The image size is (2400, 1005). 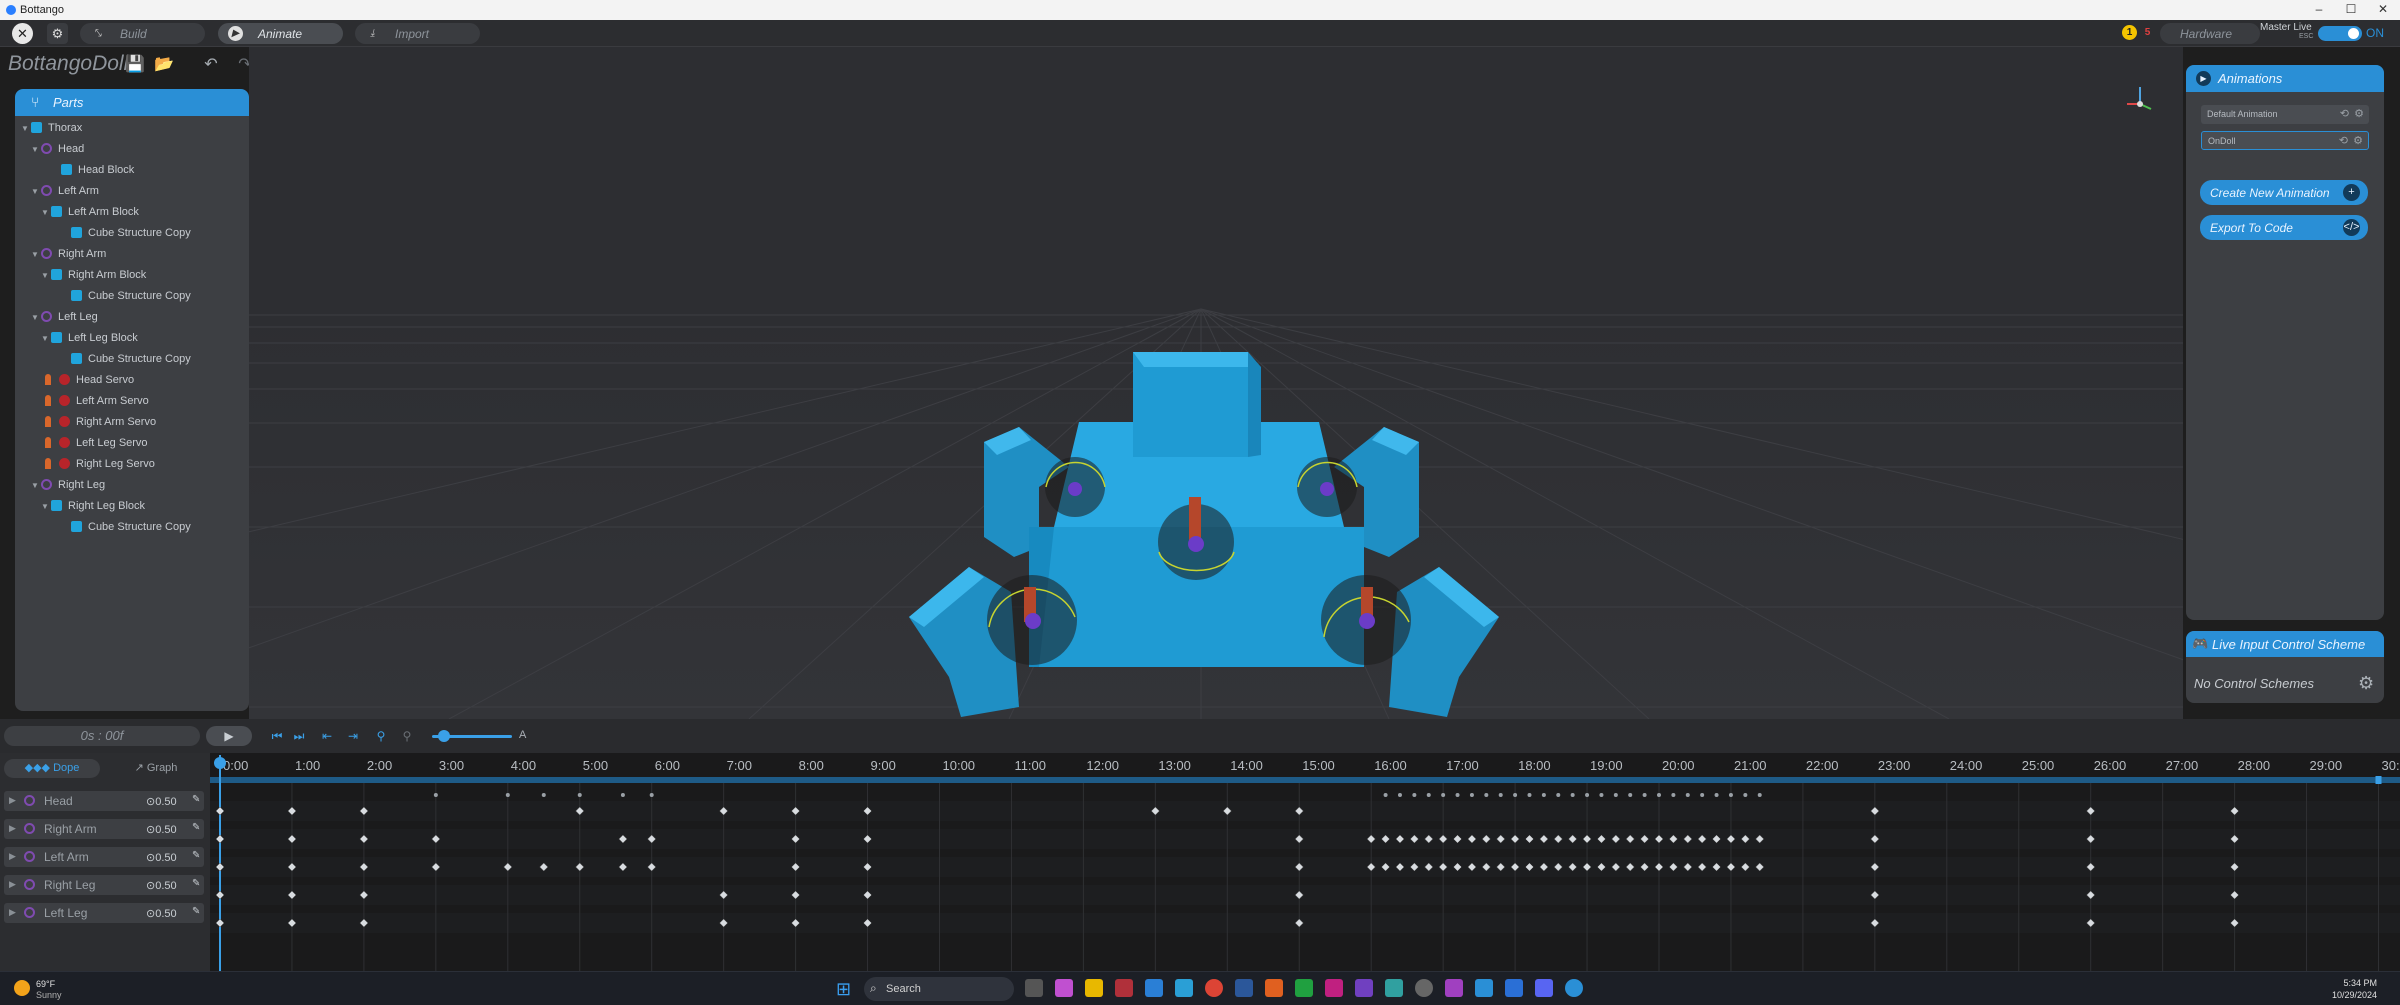 I want to click on tree-item: Left Arm Servo, so click(x=97, y=404).